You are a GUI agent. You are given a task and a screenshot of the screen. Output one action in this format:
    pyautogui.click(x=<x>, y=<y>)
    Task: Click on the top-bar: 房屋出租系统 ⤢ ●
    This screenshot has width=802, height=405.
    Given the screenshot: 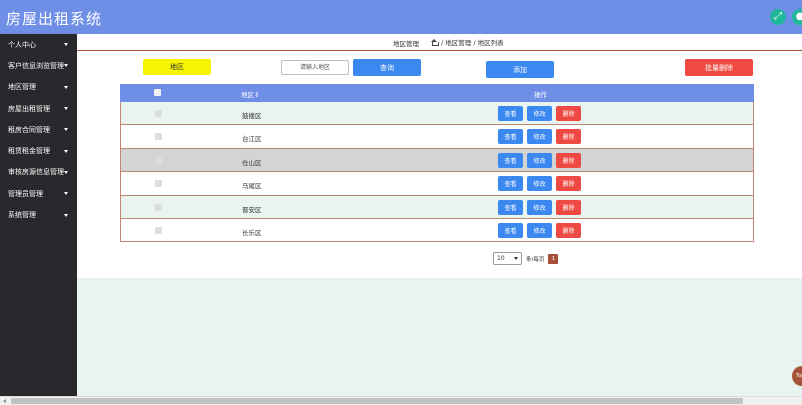 What is the action you would take?
    pyautogui.click(x=401, y=17)
    